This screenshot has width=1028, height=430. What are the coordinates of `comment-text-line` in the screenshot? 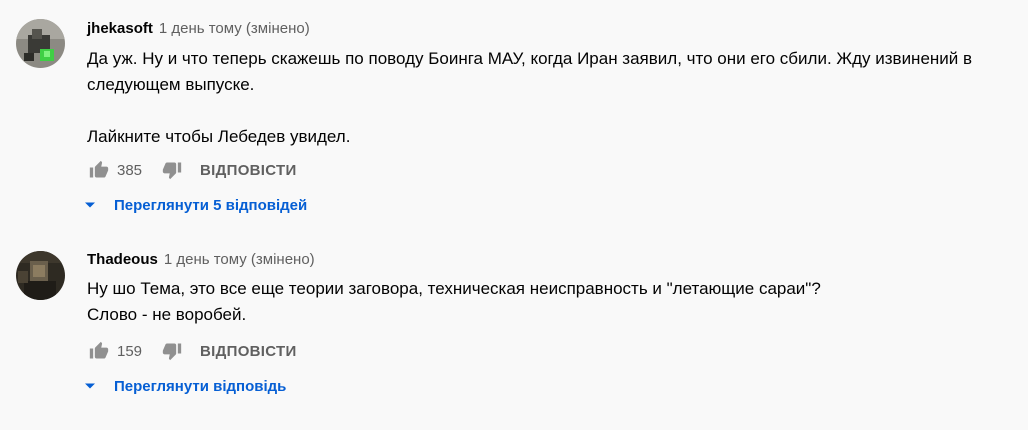 It's located at (552, 111).